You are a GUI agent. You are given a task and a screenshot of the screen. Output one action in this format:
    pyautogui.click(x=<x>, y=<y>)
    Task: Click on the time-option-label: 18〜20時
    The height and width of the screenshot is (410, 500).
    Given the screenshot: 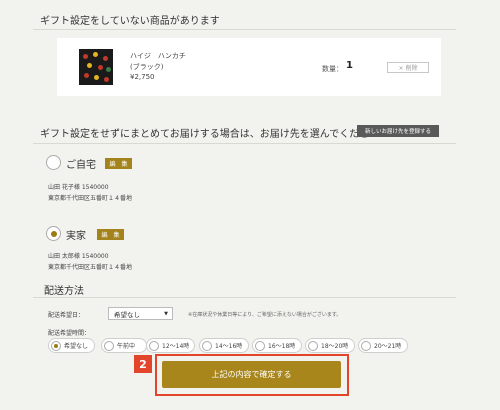 What is the action you would take?
    pyautogui.click(x=335, y=346)
    